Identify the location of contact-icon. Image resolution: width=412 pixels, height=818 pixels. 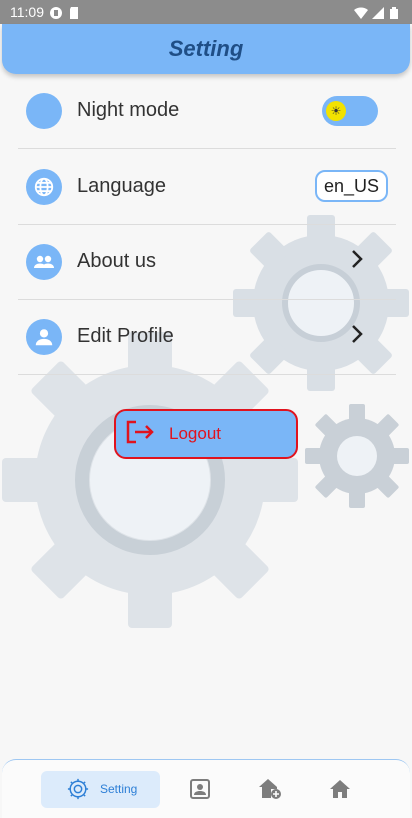
(200, 789).